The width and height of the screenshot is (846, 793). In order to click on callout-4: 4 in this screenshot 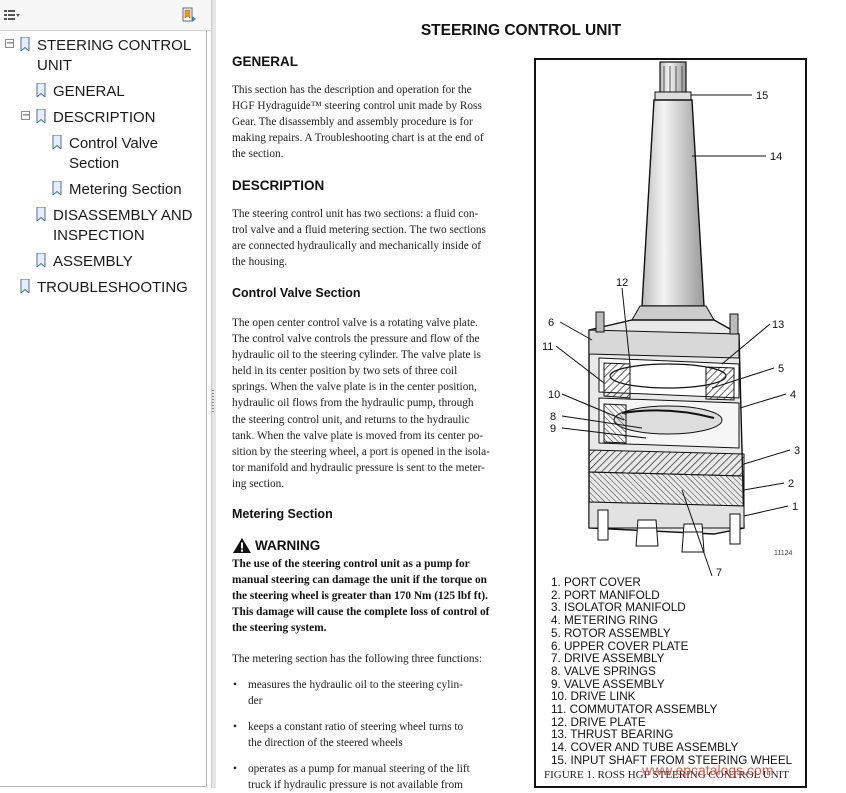, I will do `click(793, 395)`.